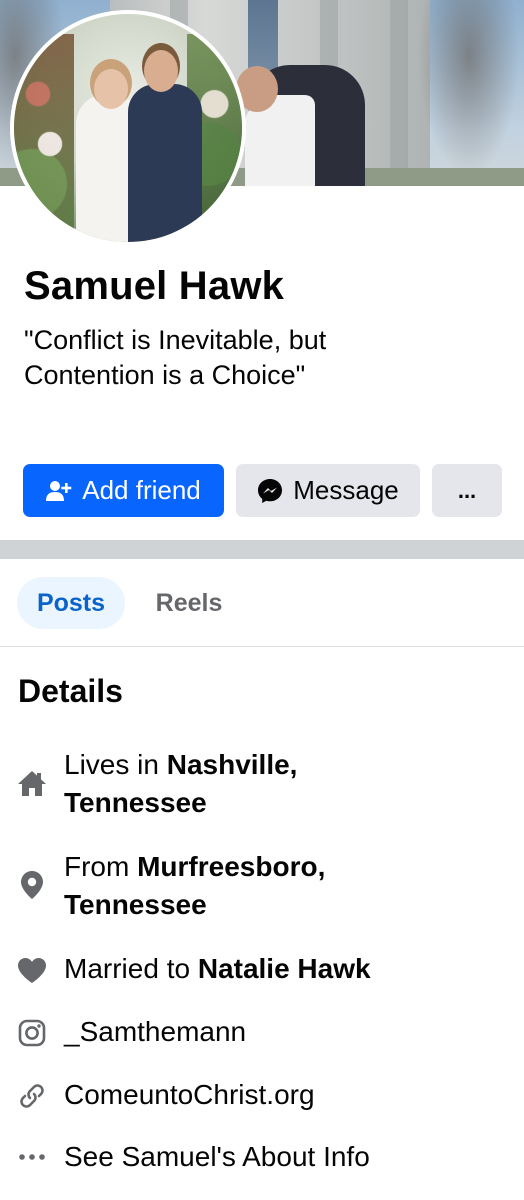 This screenshot has height=1200, width=524. Describe the element at coordinates (399, 85) in the screenshot. I see `cover-building-column` at that location.